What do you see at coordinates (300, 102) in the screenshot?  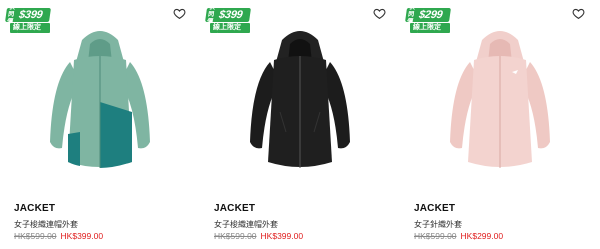 I see `product-image-jacket-black` at bounding box center [300, 102].